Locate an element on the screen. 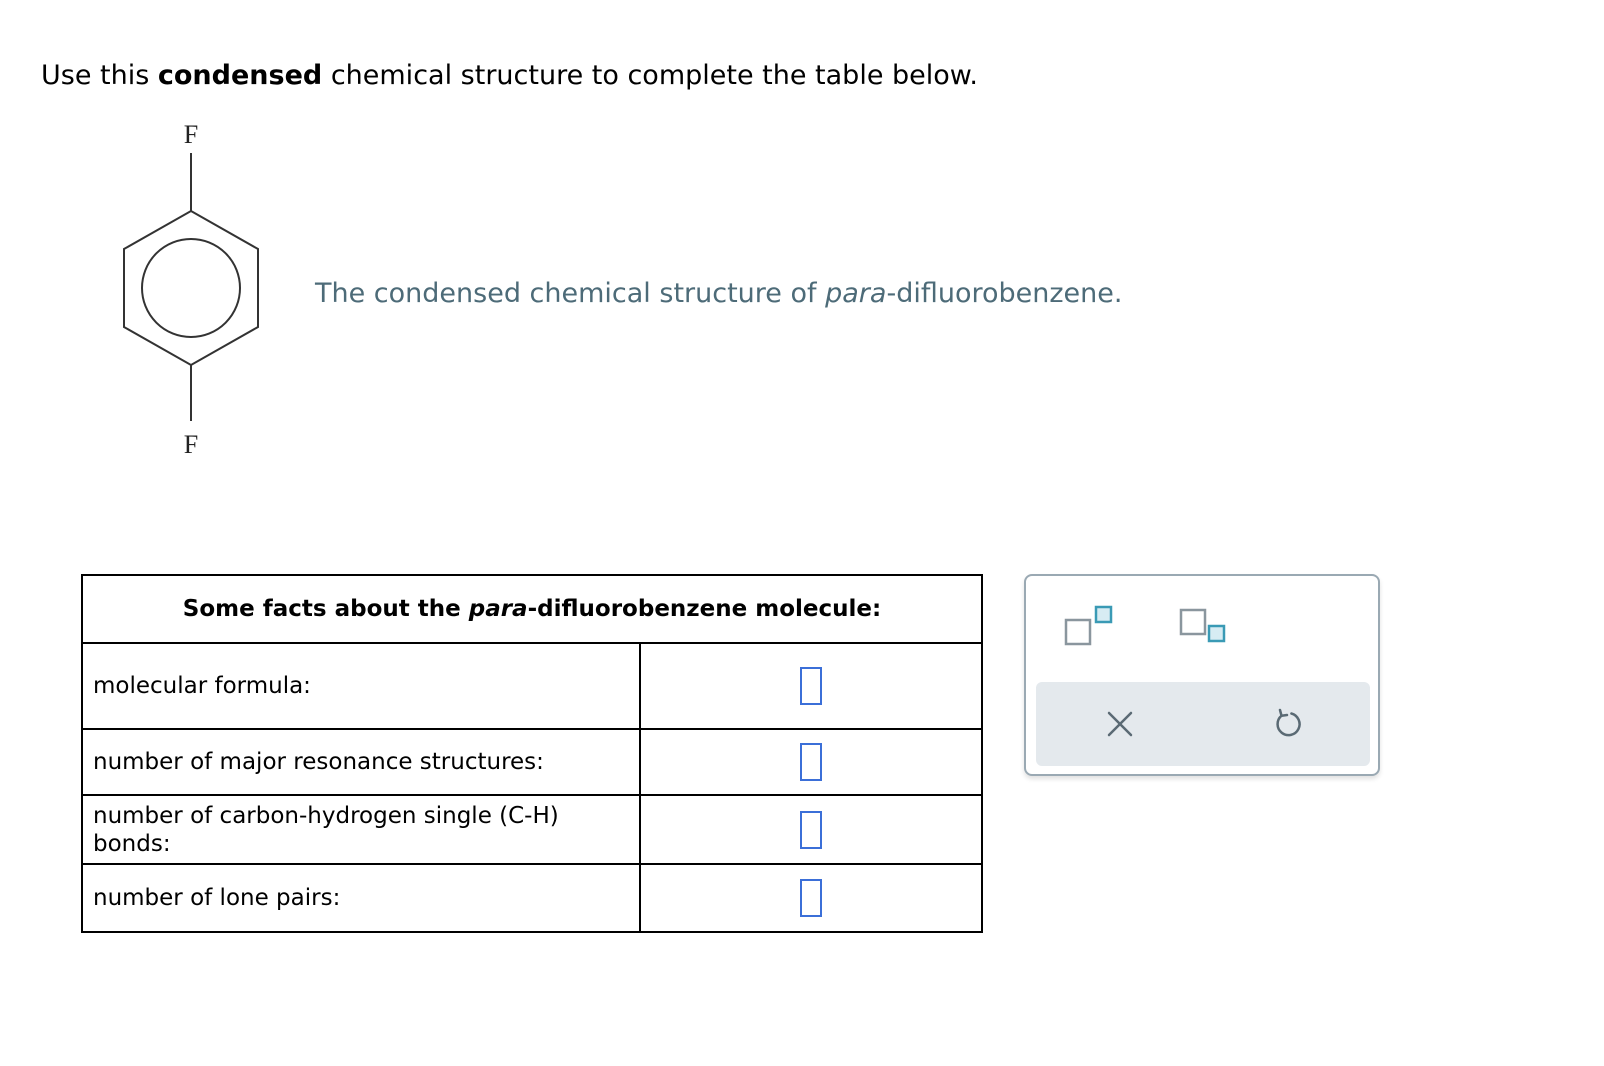 This screenshot has height=1066, width=1604. row-label-lone-pairs: number of lone pairs: is located at coordinates (361, 898).